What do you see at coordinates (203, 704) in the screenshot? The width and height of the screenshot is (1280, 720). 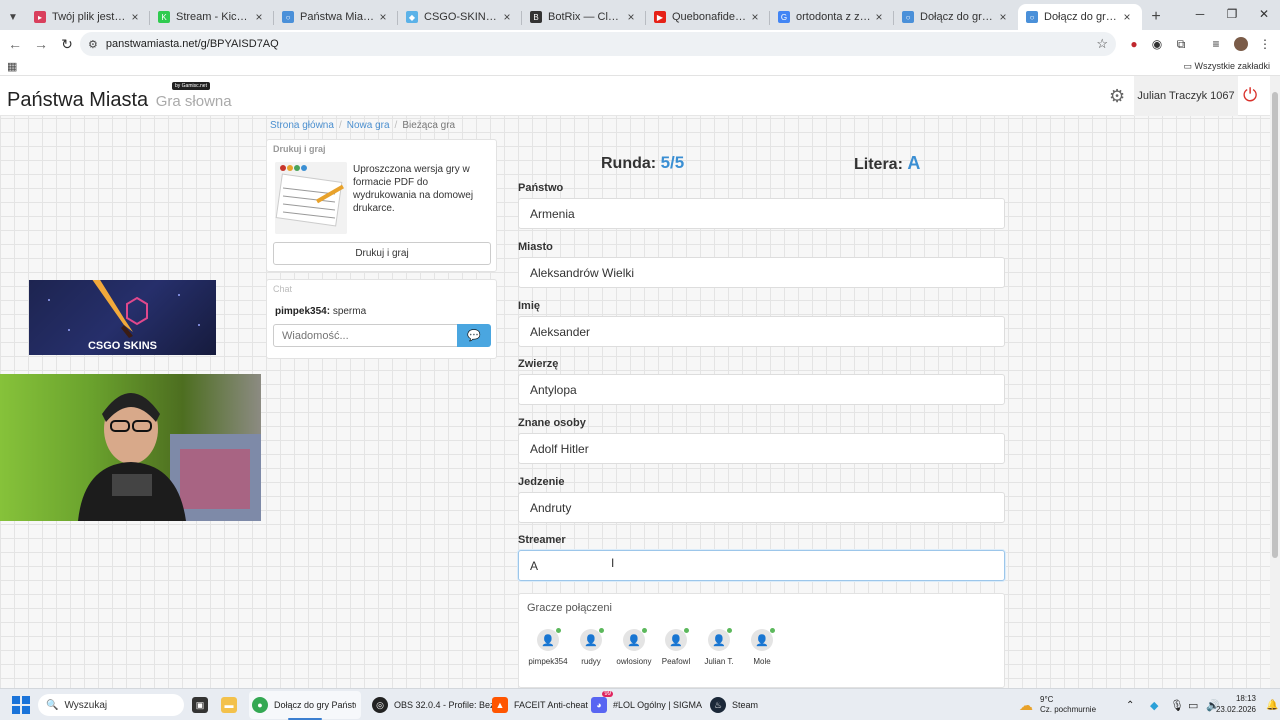 I see `task-view-icon: ▣` at bounding box center [203, 704].